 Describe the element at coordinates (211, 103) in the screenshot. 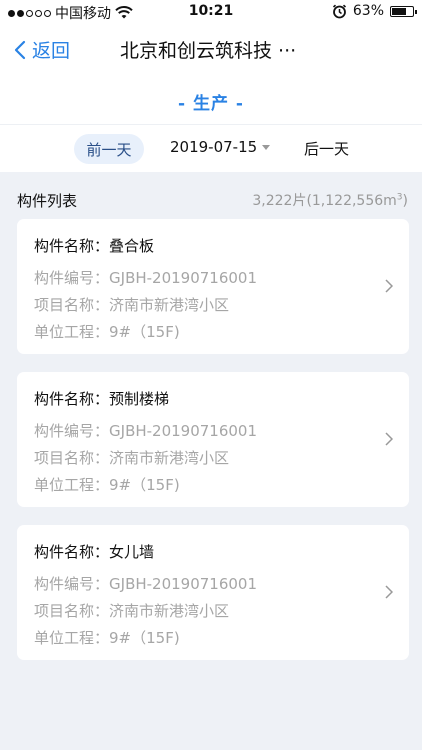

I see `section-label: - 生产 -` at that location.